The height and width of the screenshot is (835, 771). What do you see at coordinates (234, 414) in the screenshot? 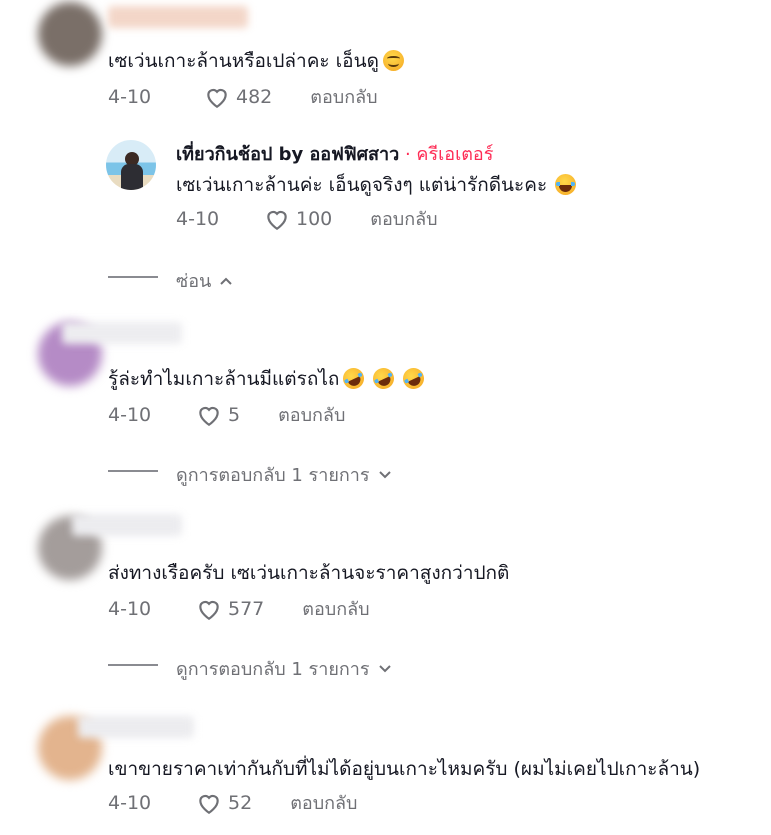
I see `like-count: 5` at bounding box center [234, 414].